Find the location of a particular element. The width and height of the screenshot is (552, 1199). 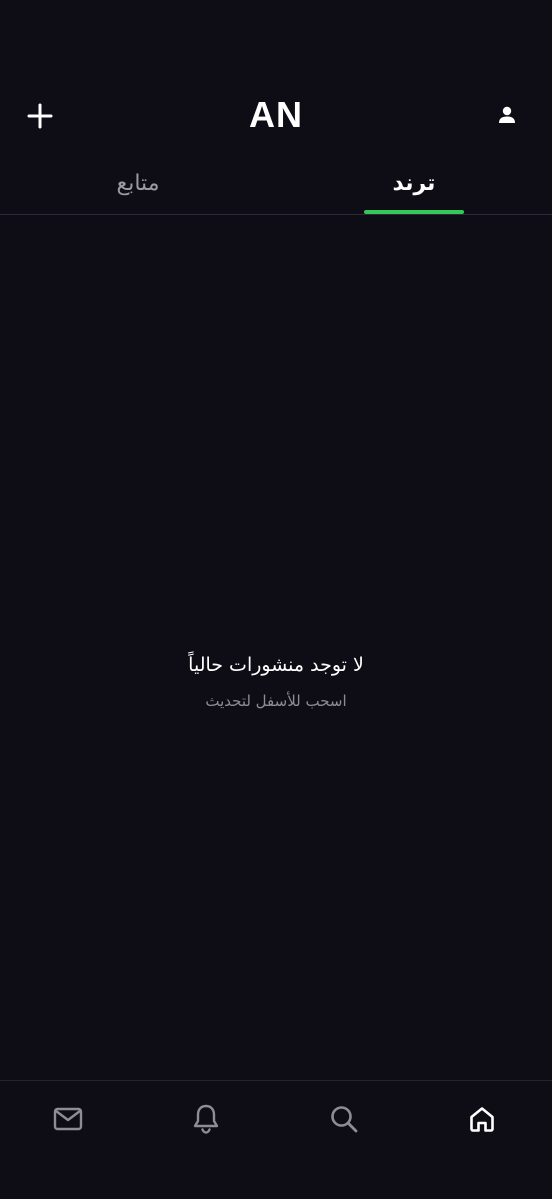

tab-following-label: متابع is located at coordinates (138, 183).